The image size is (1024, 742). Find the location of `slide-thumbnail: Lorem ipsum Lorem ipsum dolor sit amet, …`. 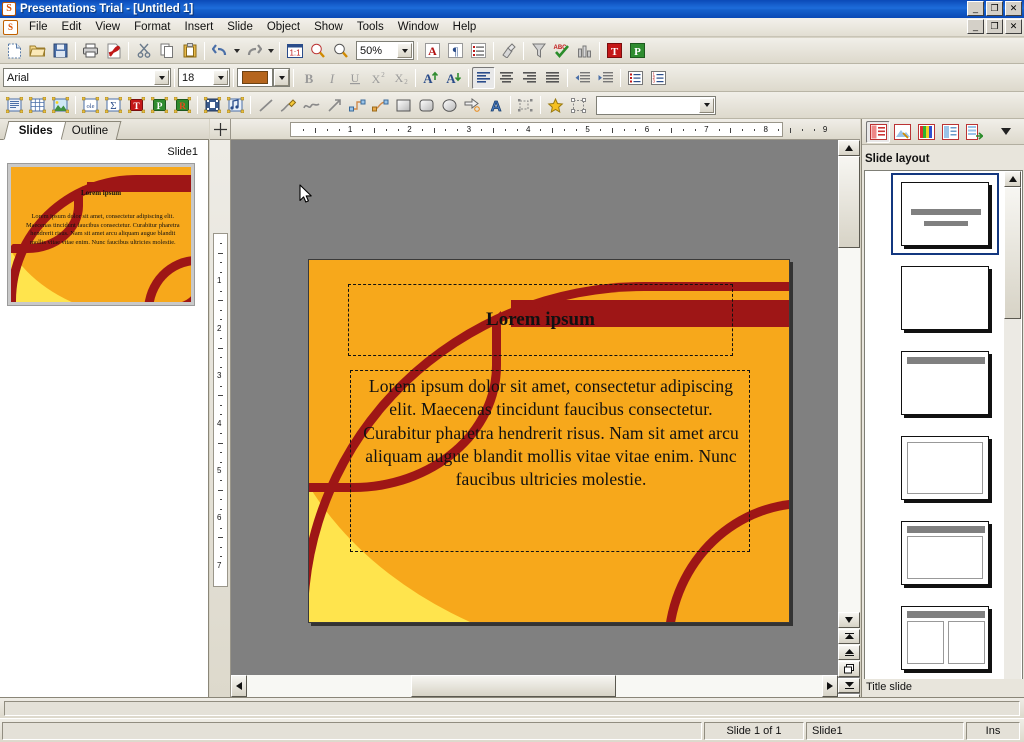

slide-thumbnail: Lorem ipsum Lorem ipsum dolor sit amet, … is located at coordinates (101, 234).